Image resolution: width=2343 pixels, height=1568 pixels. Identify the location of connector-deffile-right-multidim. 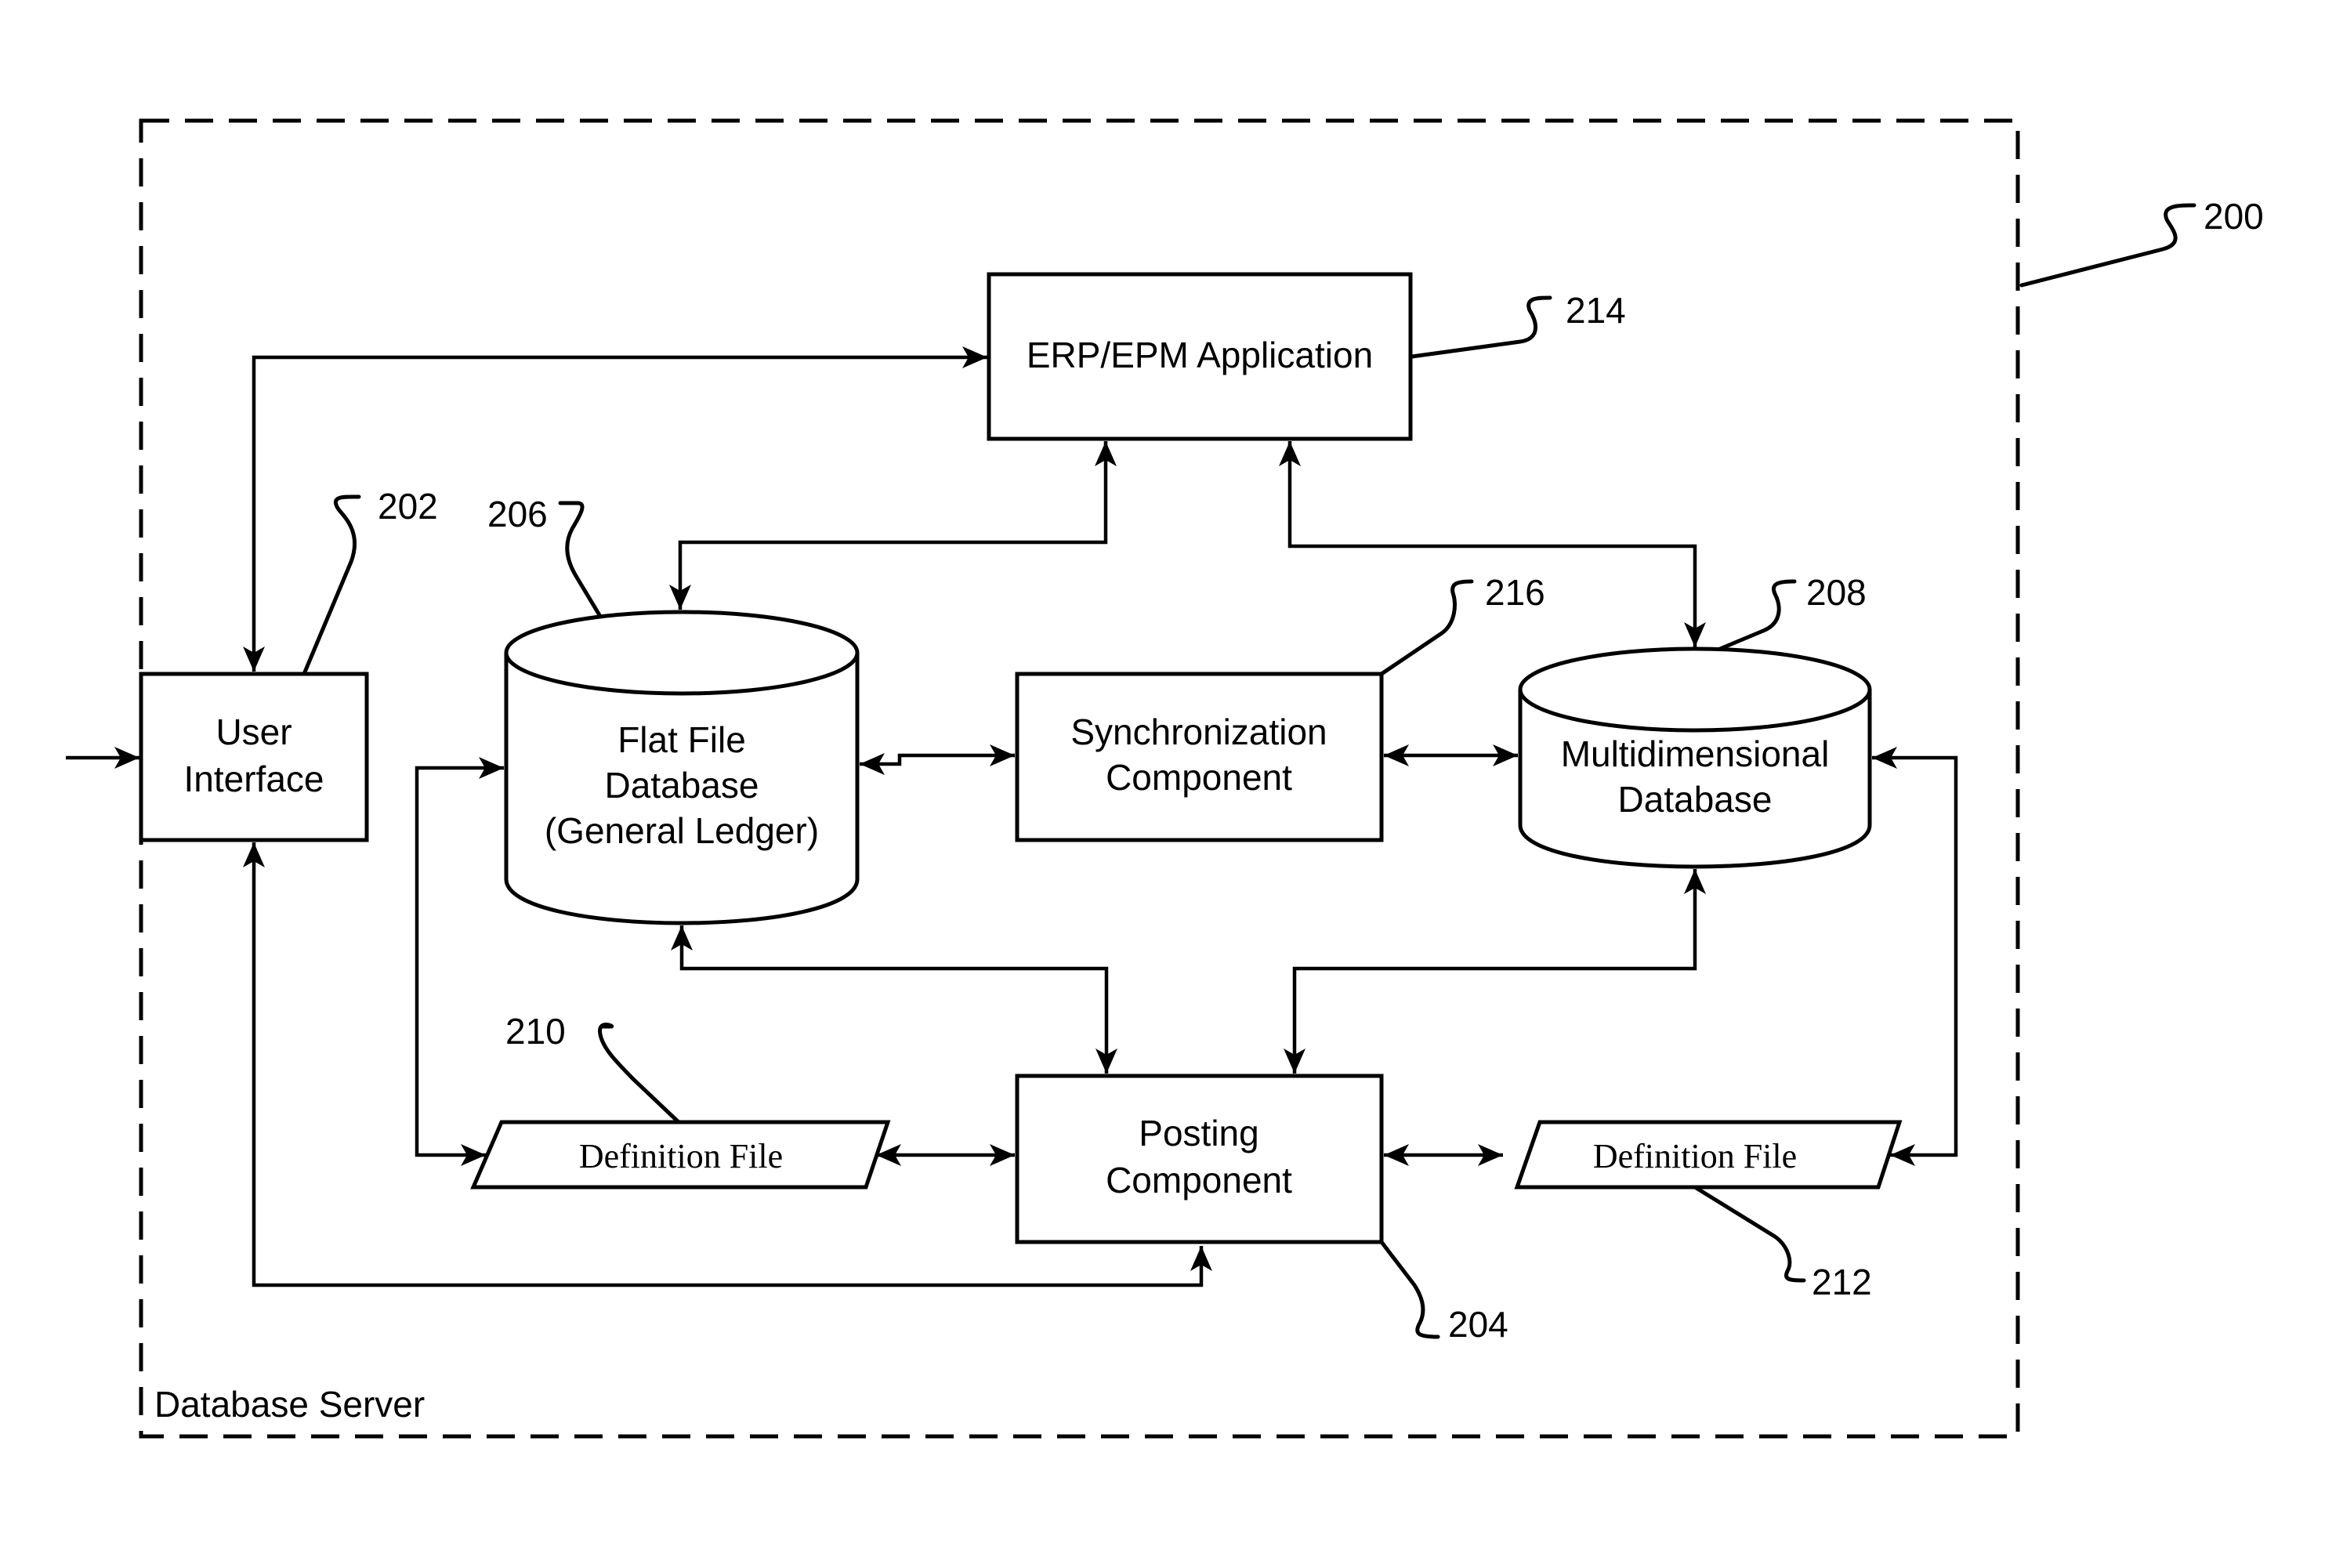
(1915, 956).